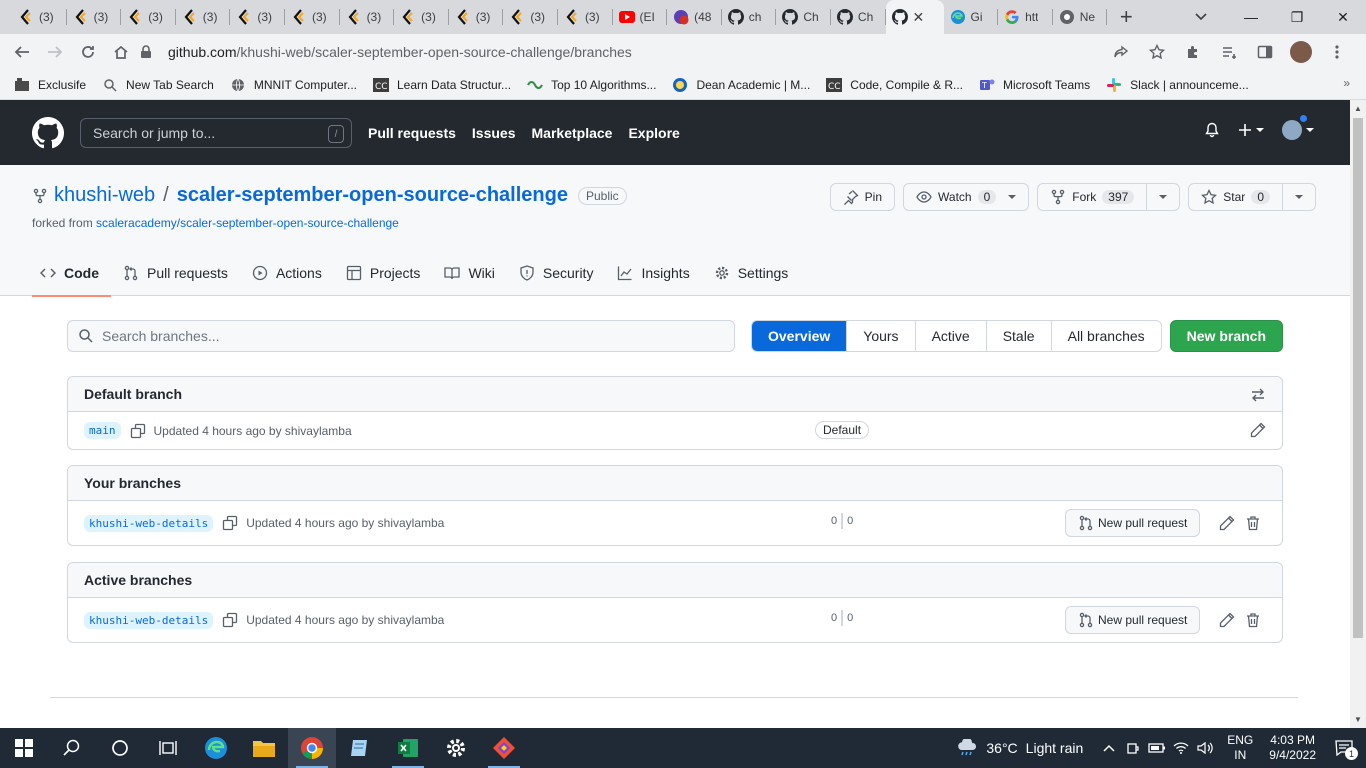  What do you see at coordinates (71, 273) in the screenshot?
I see `tab-code: Code` at bounding box center [71, 273].